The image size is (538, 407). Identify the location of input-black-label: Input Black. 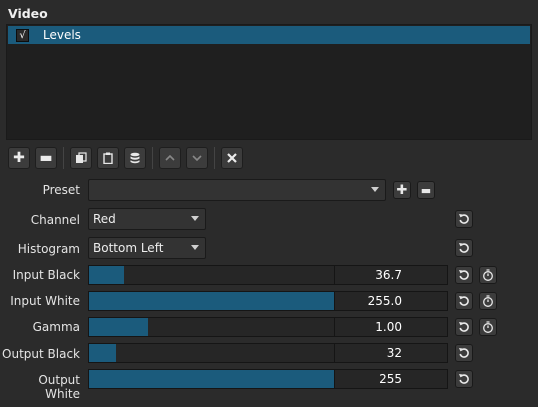
(46, 275).